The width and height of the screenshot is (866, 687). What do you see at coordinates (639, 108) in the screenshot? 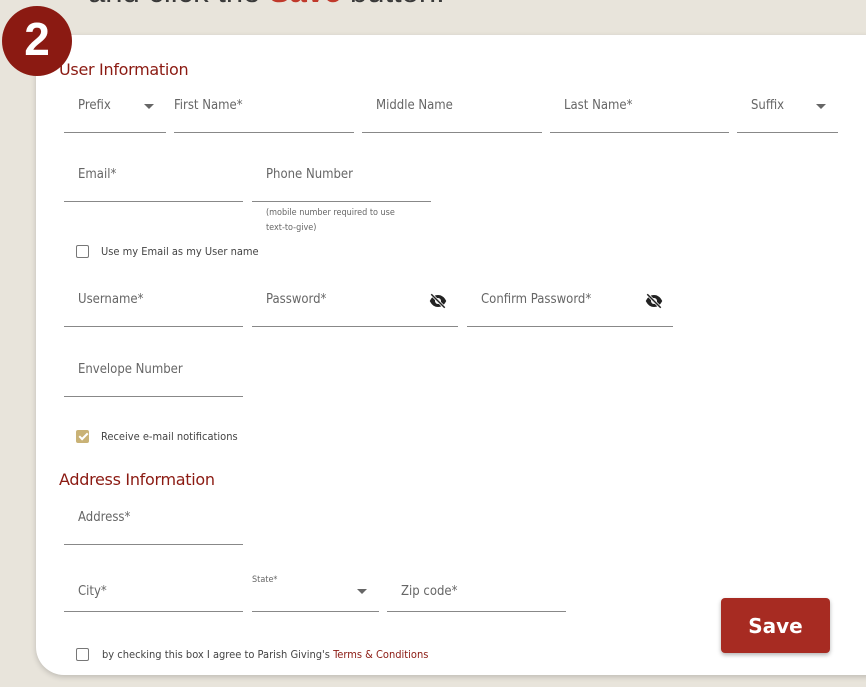
I see `last-name-field: Last Name*` at bounding box center [639, 108].